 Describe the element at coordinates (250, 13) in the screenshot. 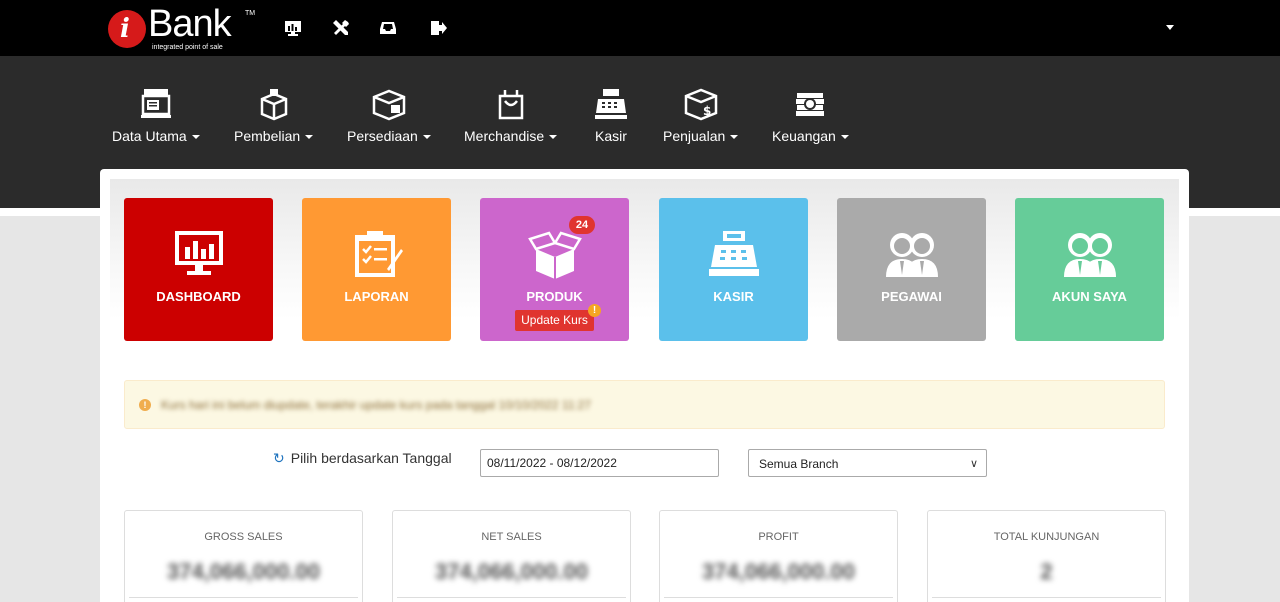

I see `brand-tm: TM` at that location.